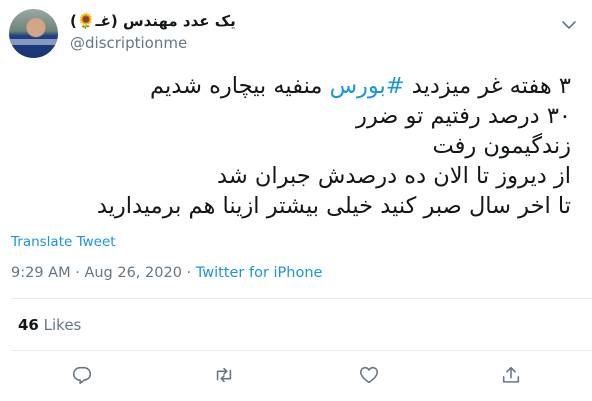  Describe the element at coordinates (463, 116) in the screenshot. I see `tweet-line-2: ۳۰ درصد رفتیم تو ضرر` at that location.